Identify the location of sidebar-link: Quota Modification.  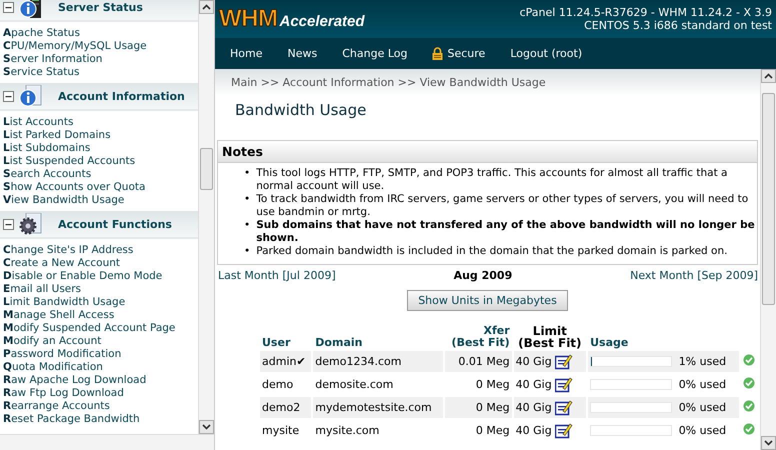
(100, 367).